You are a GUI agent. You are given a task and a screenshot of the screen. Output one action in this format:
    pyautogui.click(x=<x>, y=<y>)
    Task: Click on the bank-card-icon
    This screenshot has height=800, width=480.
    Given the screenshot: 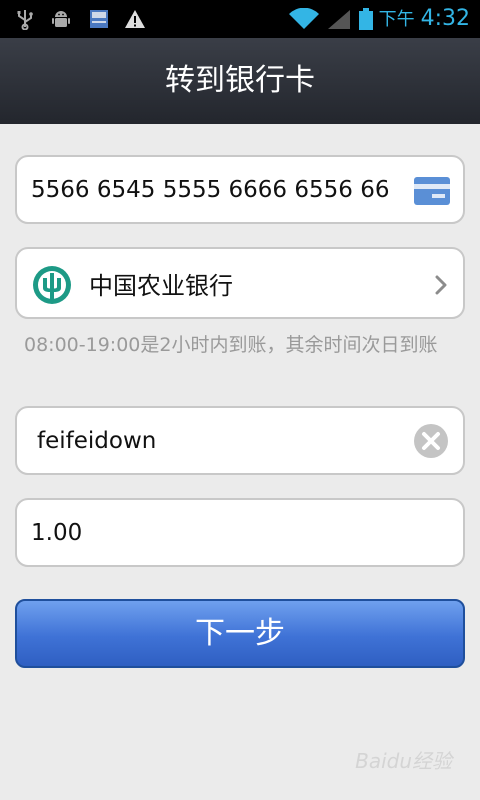 What is the action you would take?
    pyautogui.click(x=432, y=191)
    